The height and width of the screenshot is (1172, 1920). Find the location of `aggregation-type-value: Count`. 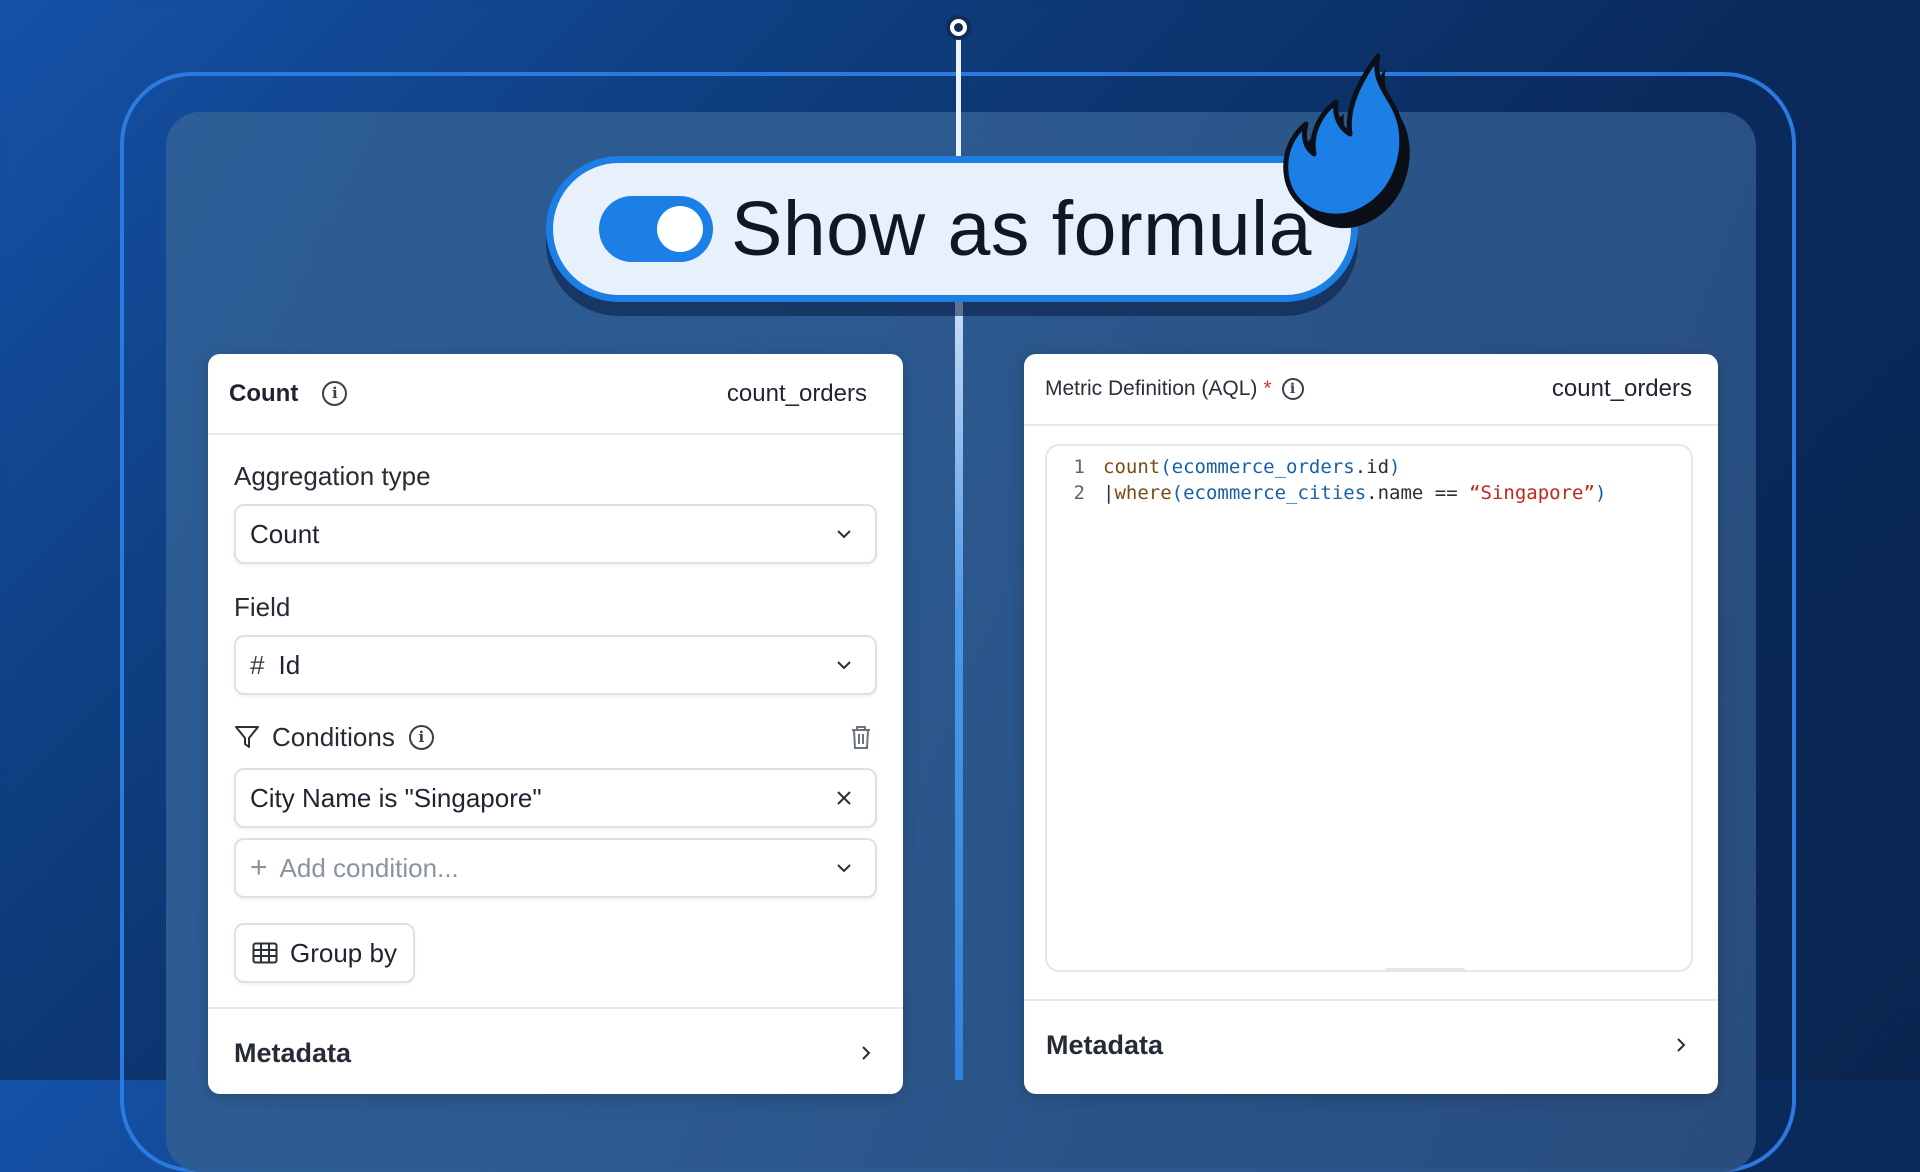

aggregation-type-value: Count is located at coordinates (285, 533).